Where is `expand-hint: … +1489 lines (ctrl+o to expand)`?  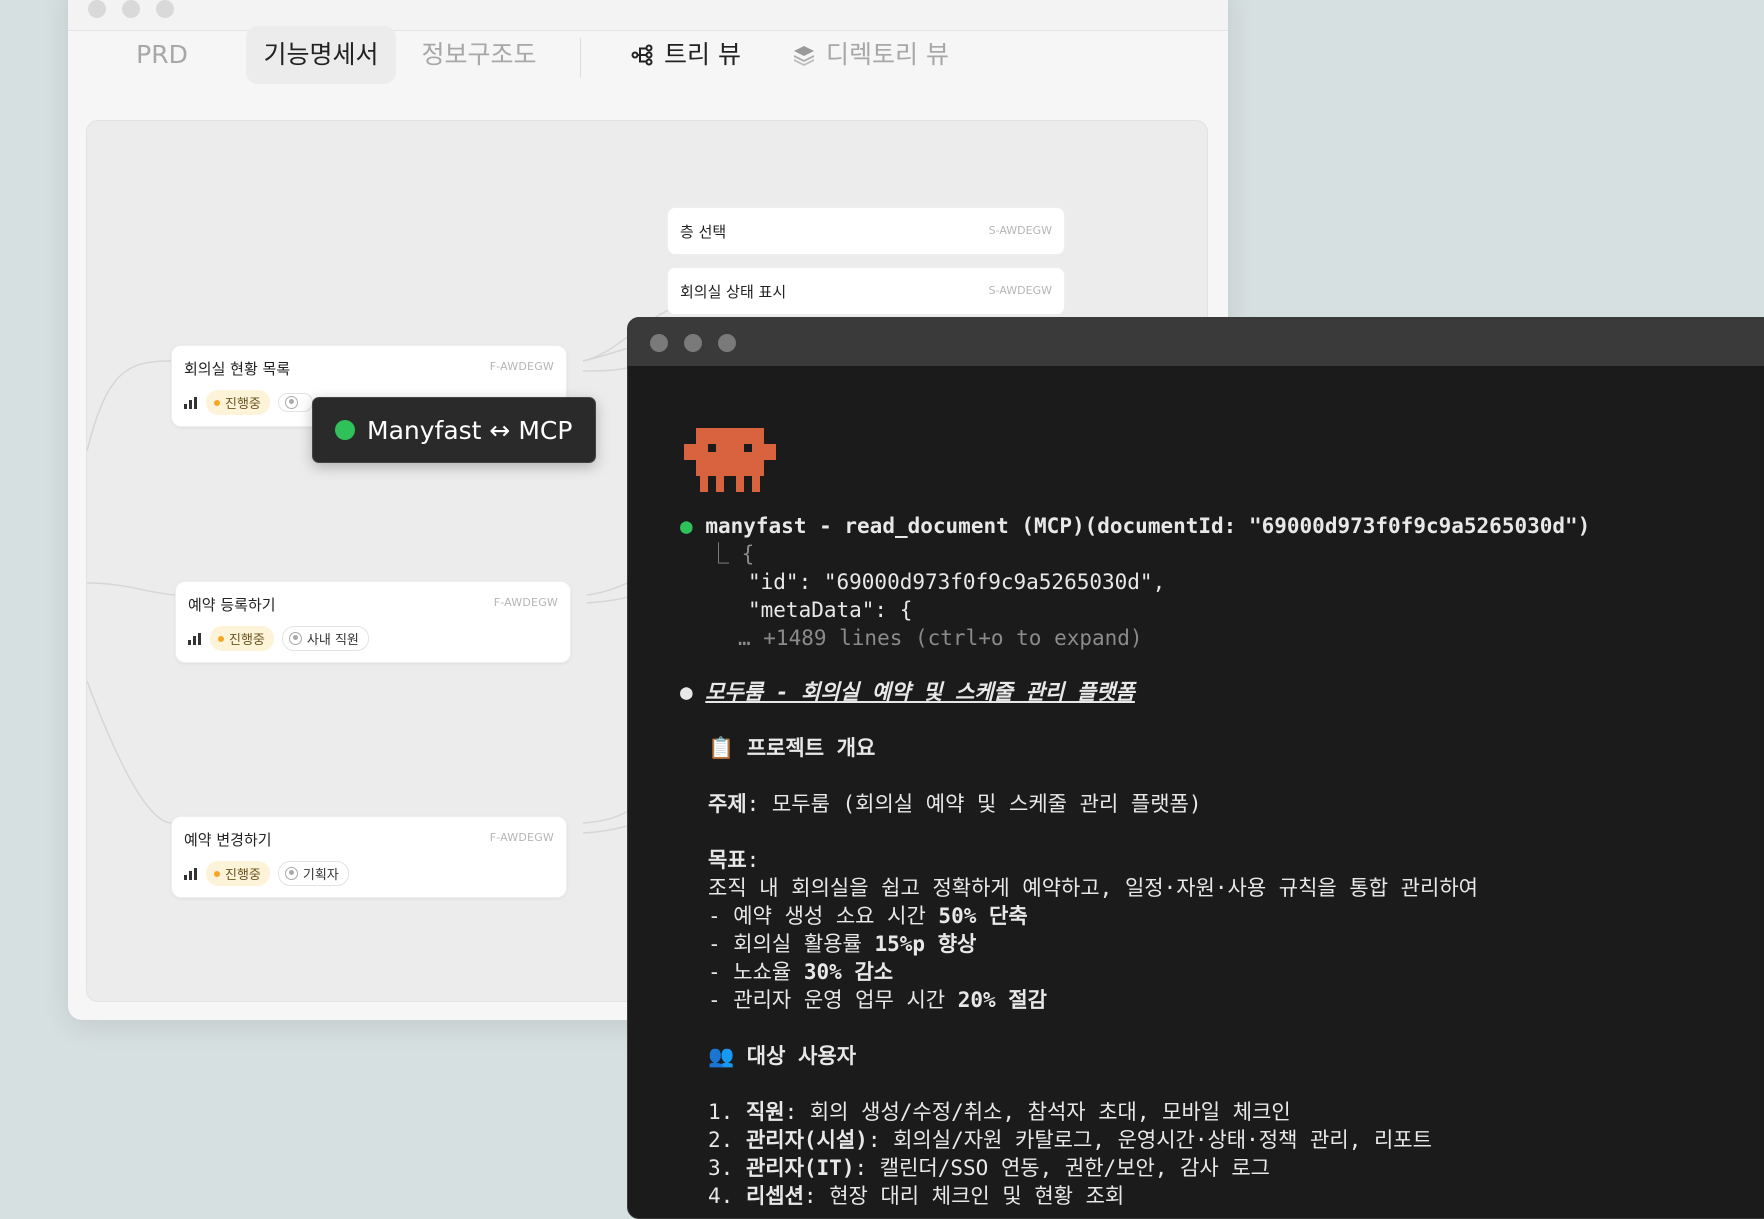
expand-hint: … +1489 lines (ctrl+o to expand) is located at coordinates (940, 638).